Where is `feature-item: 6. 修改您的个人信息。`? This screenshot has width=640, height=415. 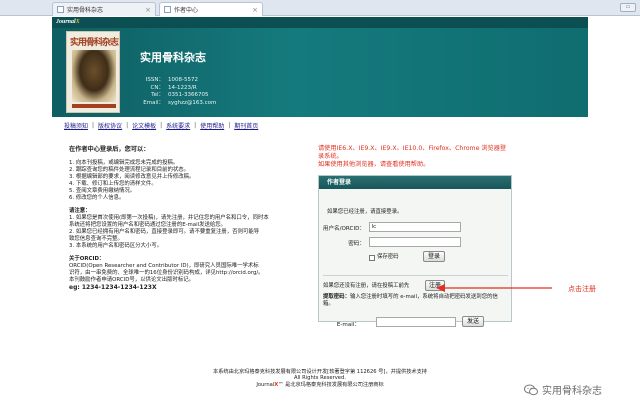 feature-item: 6. 修改您的个人信息。 is located at coordinates (97, 198).